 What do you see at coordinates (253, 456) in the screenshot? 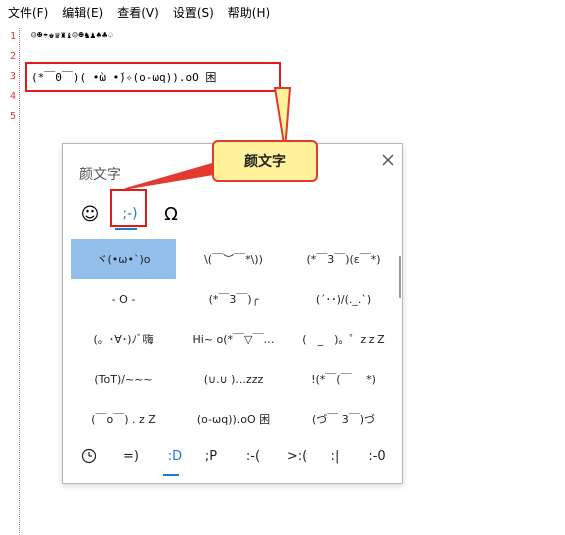
I see `tab-category: :-(` at bounding box center [253, 456].